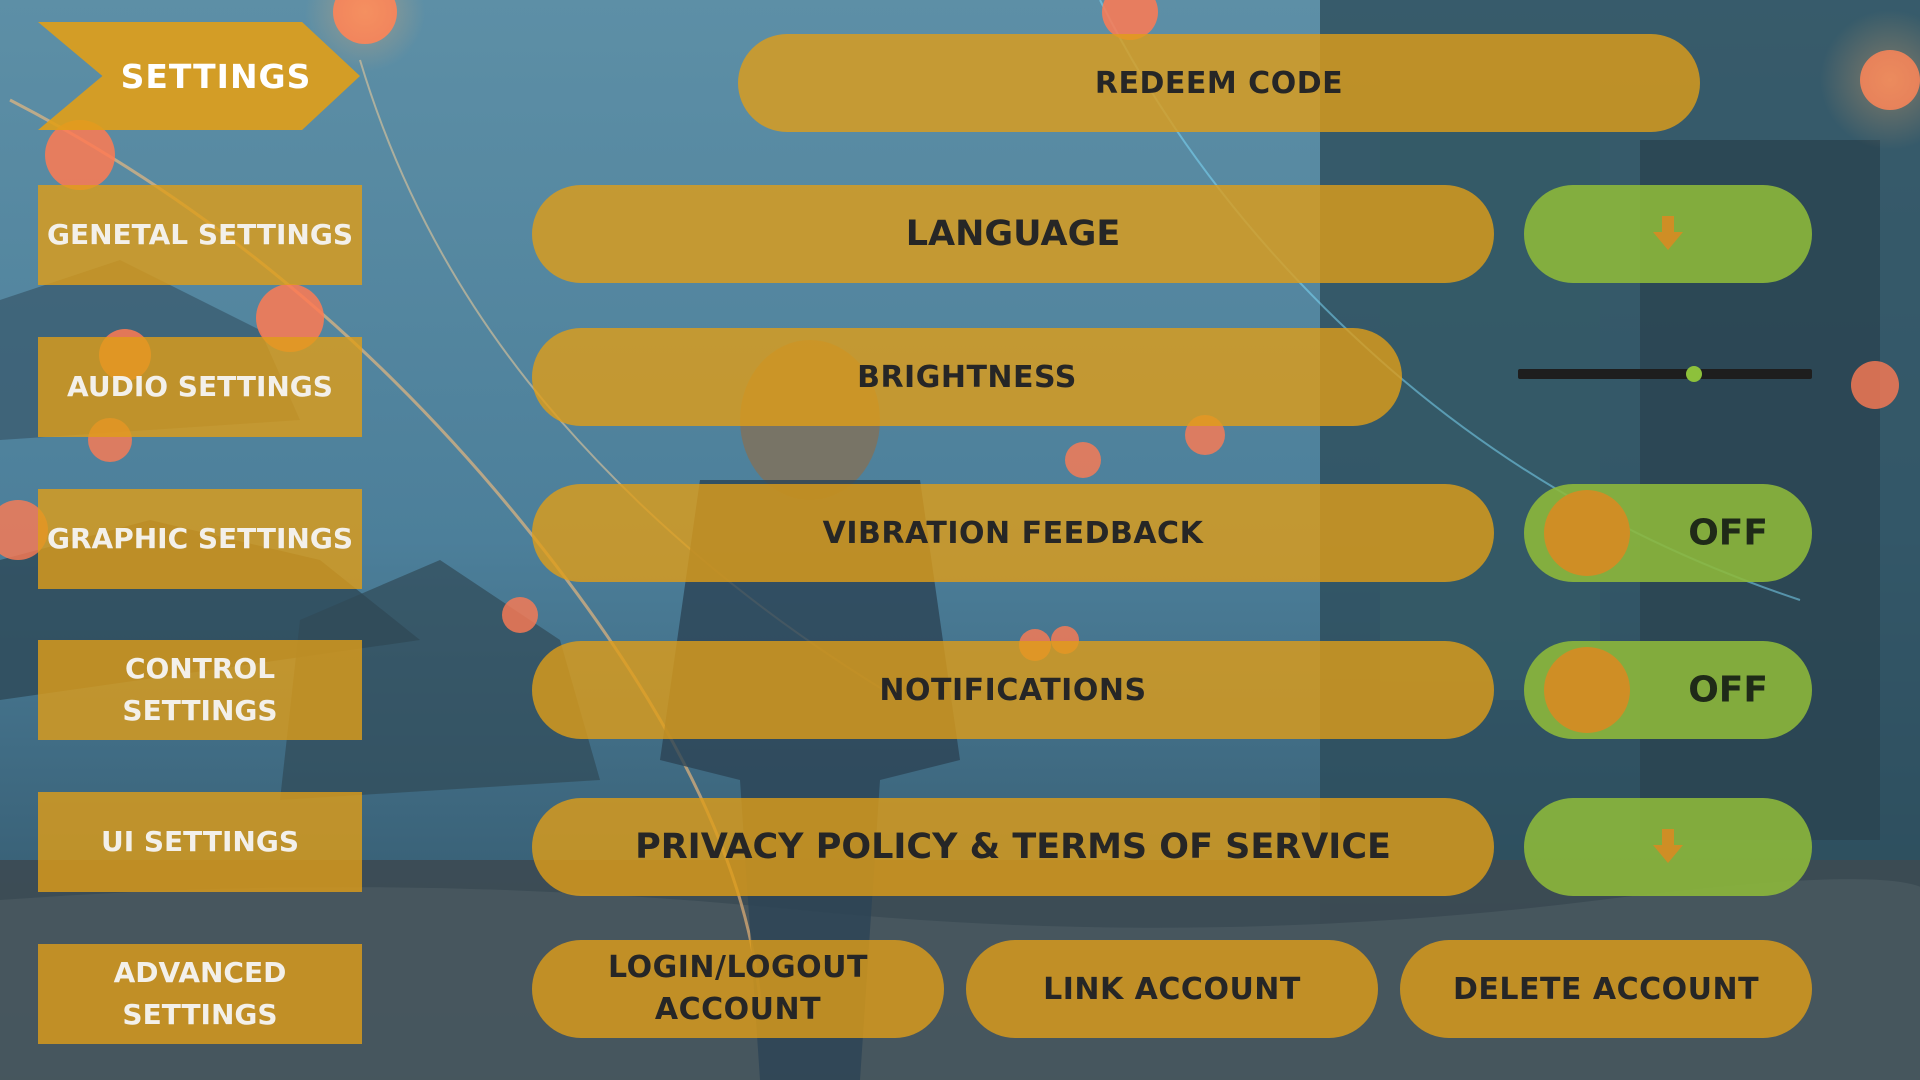 This screenshot has height=1080, width=1920. I want to click on link-account-label: LINK ACCOUNT, so click(1172, 989).